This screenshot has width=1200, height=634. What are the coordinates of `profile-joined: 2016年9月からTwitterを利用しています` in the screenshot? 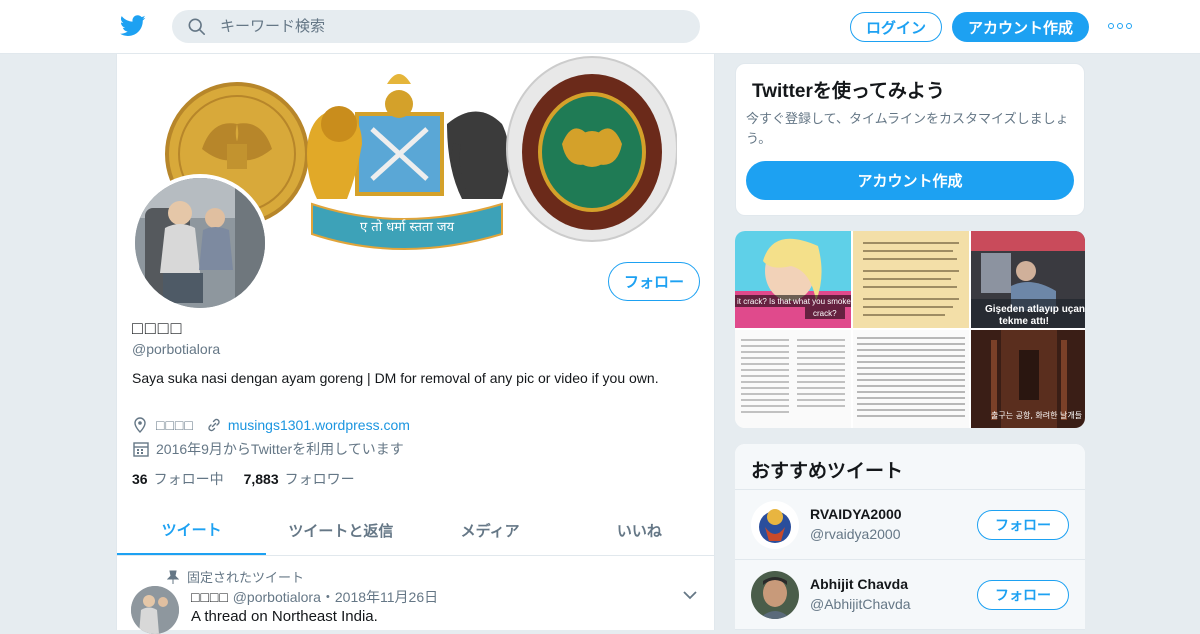 It's located at (268, 449).